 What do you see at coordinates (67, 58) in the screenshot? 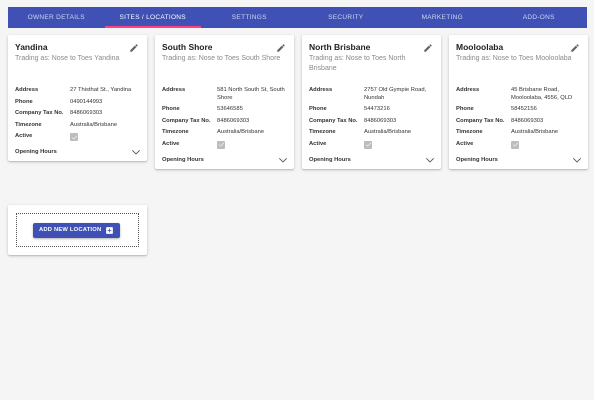
I see `trading-name: Trading as: Nose to Toes Yandina` at bounding box center [67, 58].